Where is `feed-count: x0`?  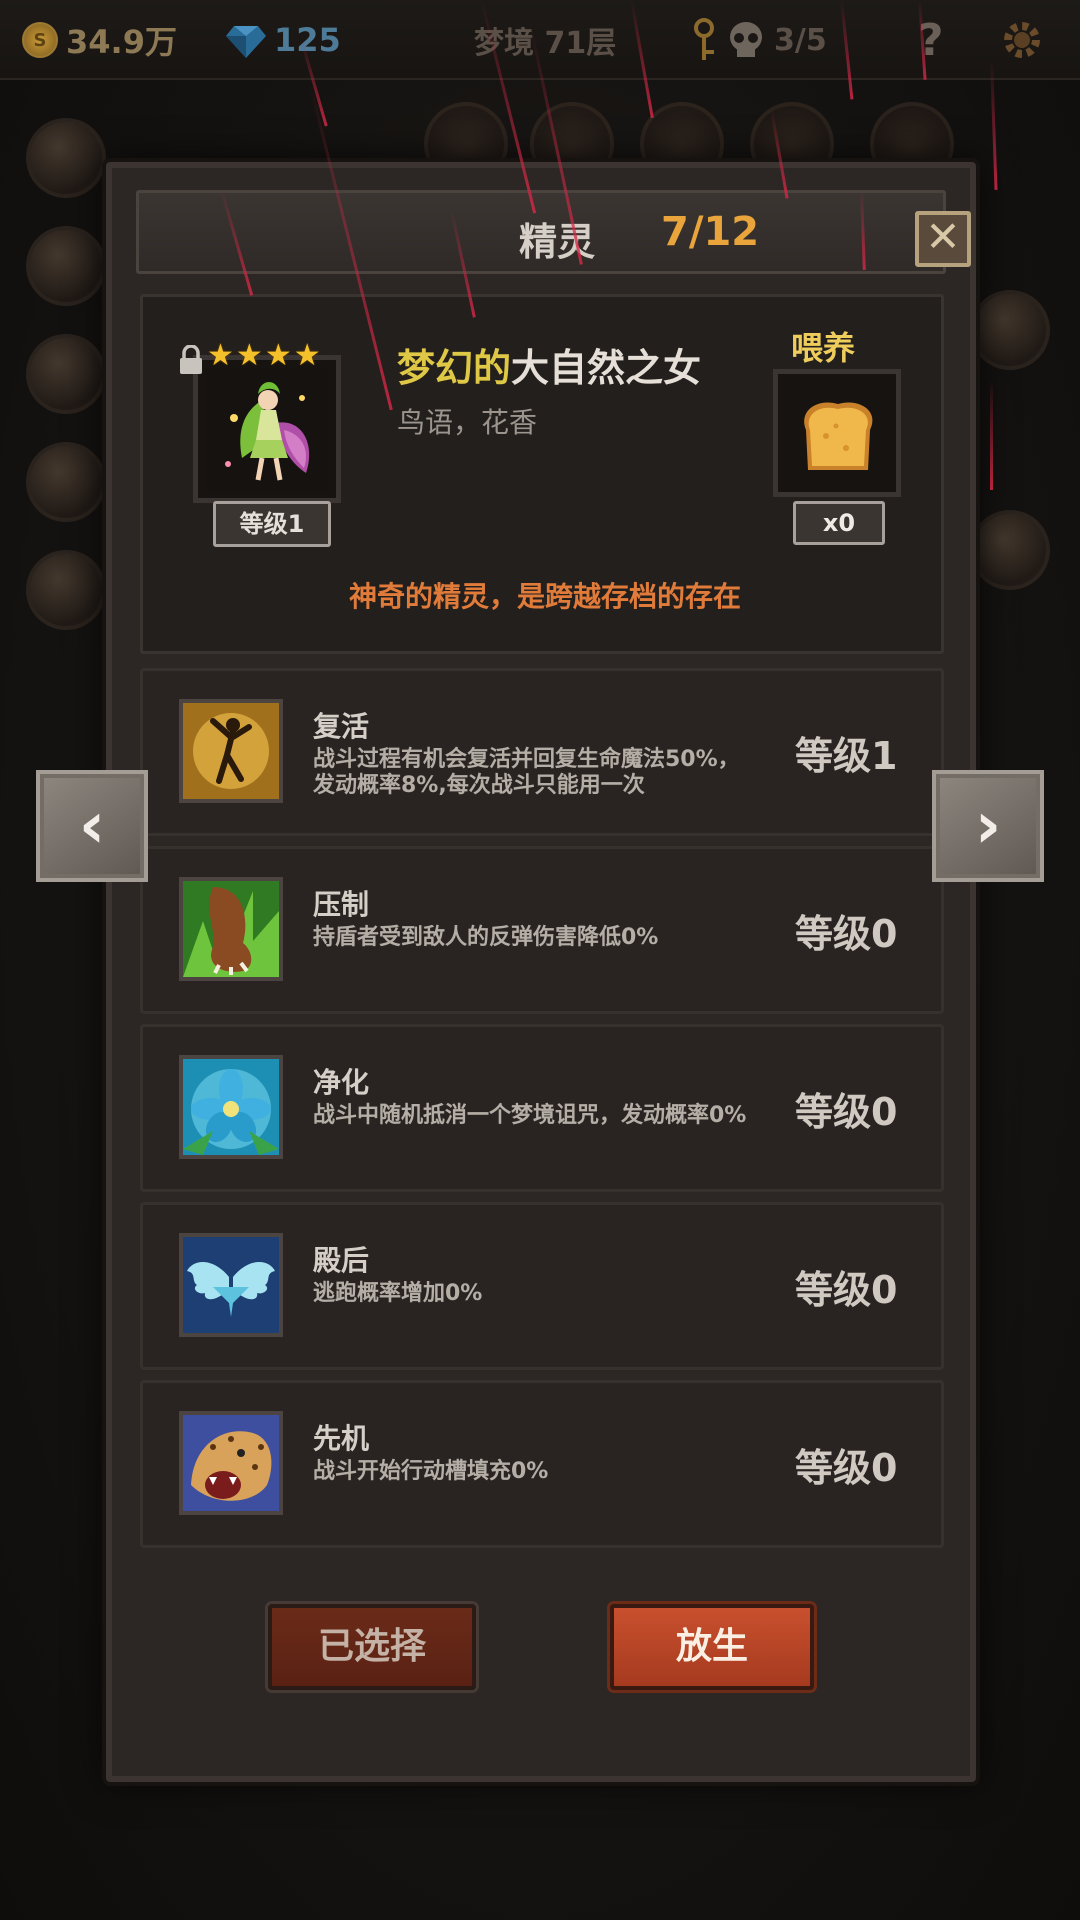 feed-count: x0 is located at coordinates (839, 523).